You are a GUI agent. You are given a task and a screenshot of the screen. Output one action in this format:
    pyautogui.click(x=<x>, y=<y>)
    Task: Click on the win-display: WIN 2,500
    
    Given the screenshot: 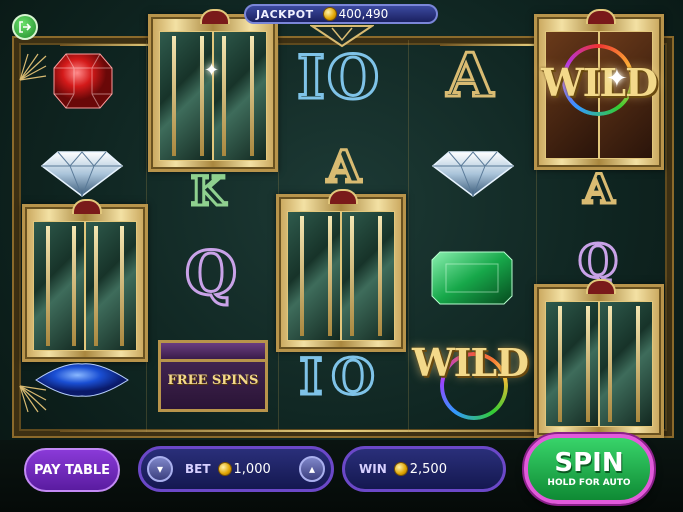 What is the action you would take?
    pyautogui.click(x=424, y=469)
    